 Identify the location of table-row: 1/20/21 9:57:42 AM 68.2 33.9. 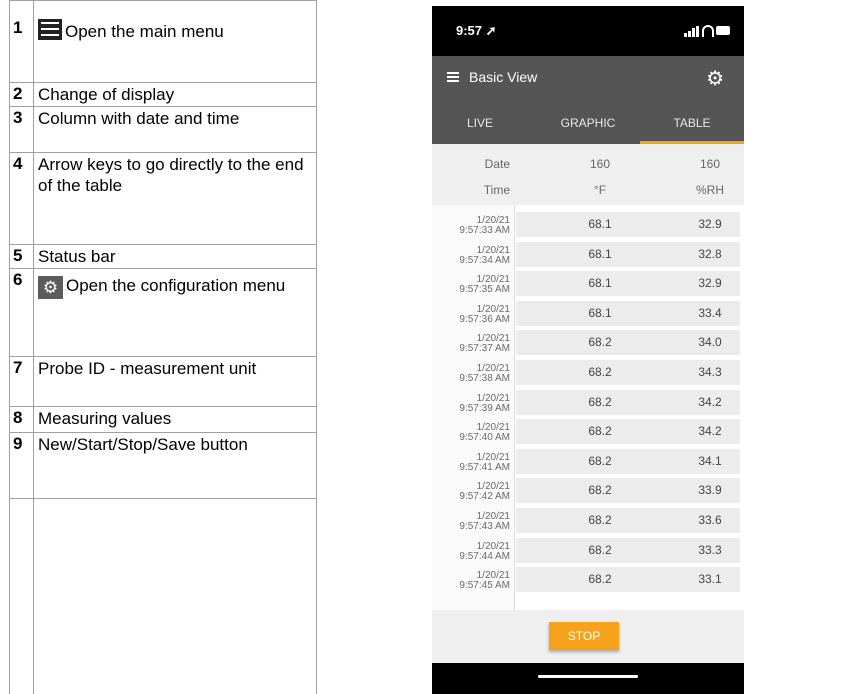
(588, 490).